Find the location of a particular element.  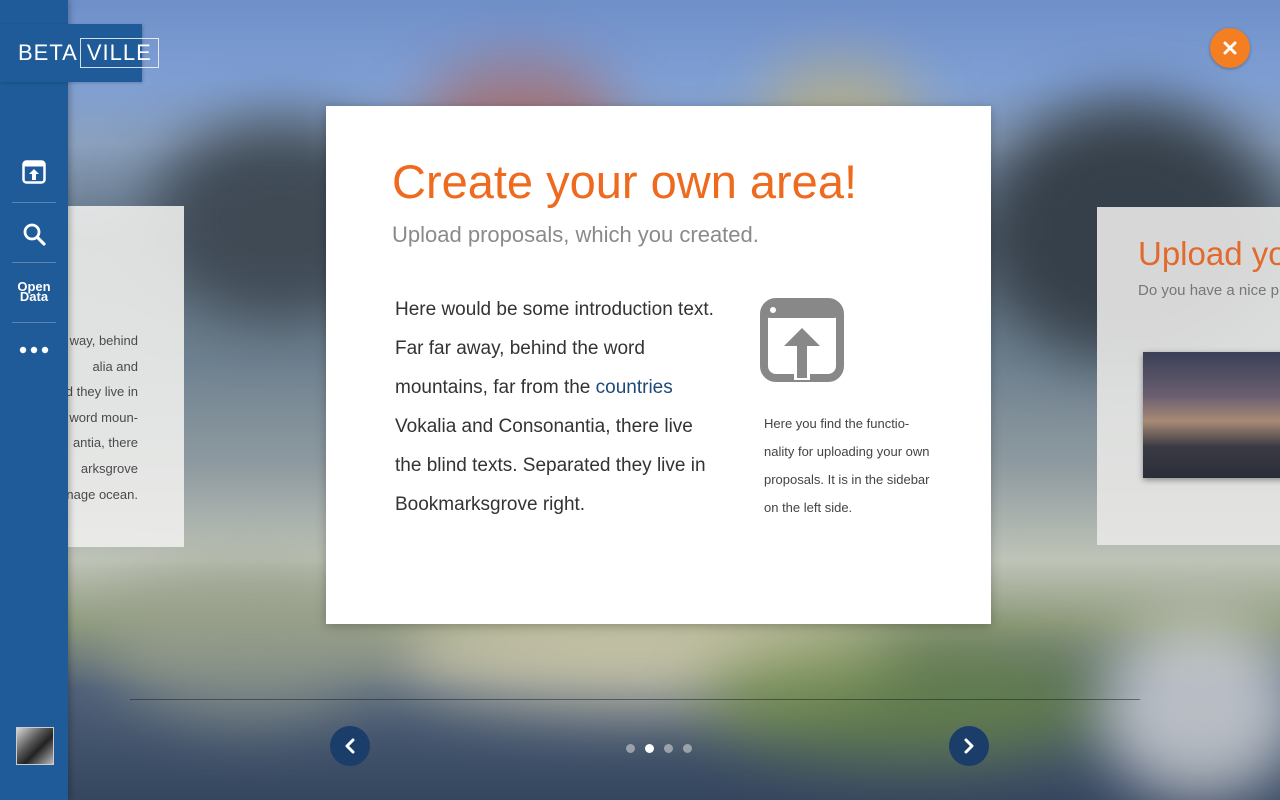

sidebar-divider is located at coordinates (34, 202).